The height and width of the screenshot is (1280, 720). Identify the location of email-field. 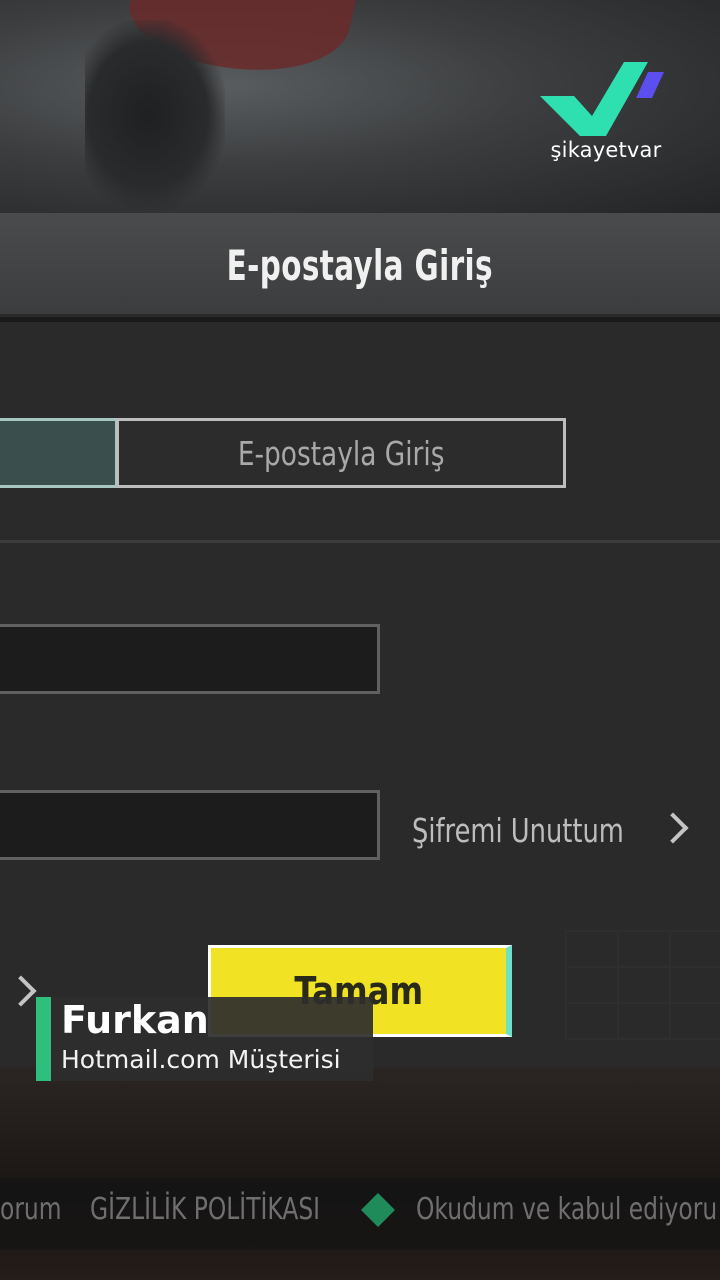
(190, 659).